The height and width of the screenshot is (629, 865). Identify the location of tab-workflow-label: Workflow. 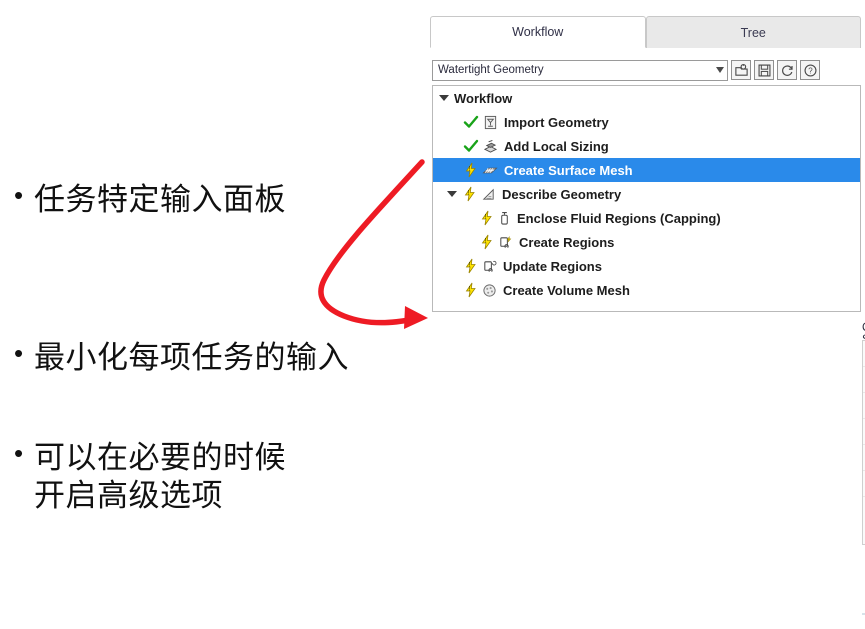
(538, 32).